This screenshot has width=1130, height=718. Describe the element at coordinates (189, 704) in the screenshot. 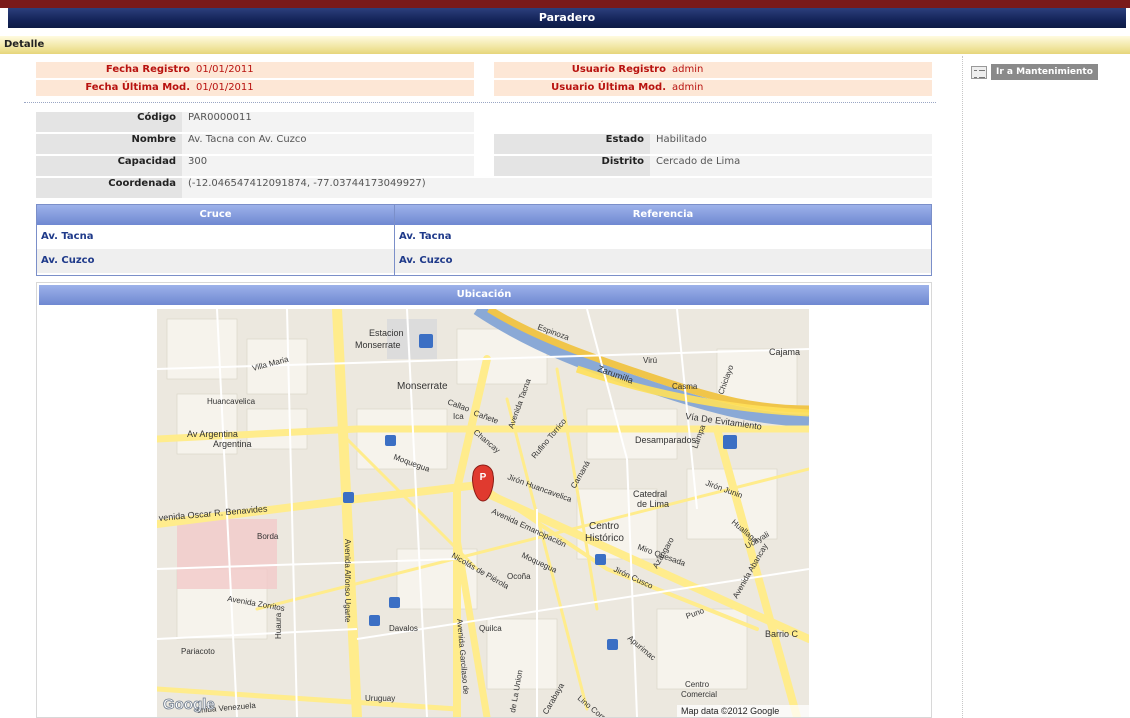

I see `google-logo: Google` at that location.